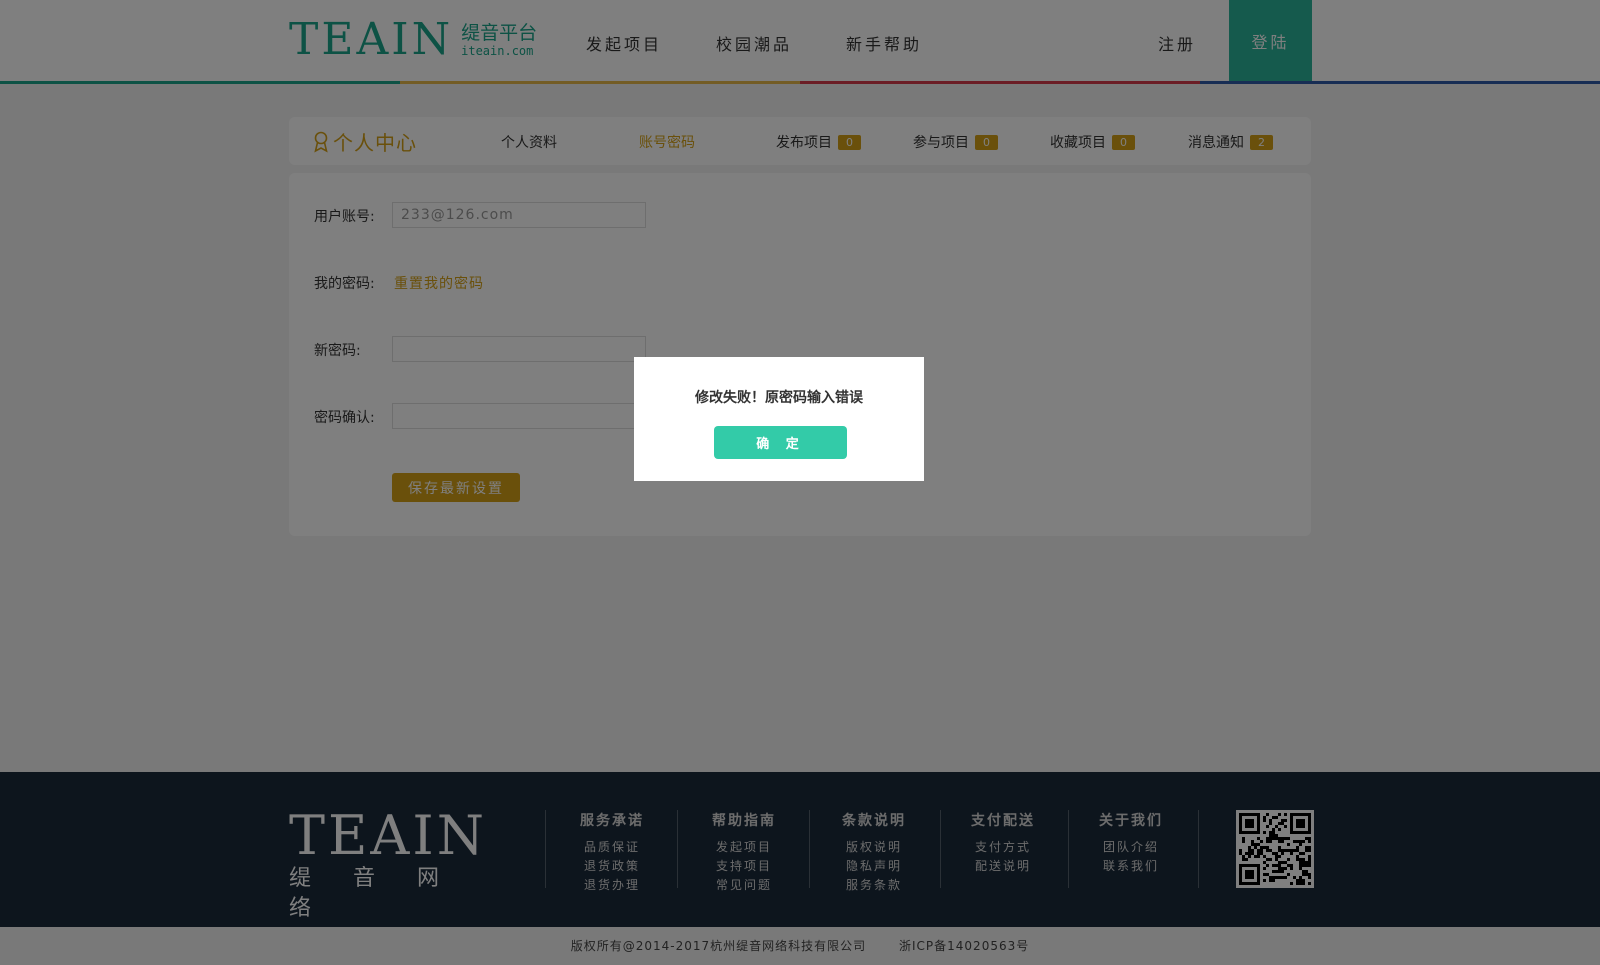  What do you see at coordinates (779, 419) in the screenshot?
I see `error-dialog: 修改失败！原密码输入错误 确 定` at bounding box center [779, 419].